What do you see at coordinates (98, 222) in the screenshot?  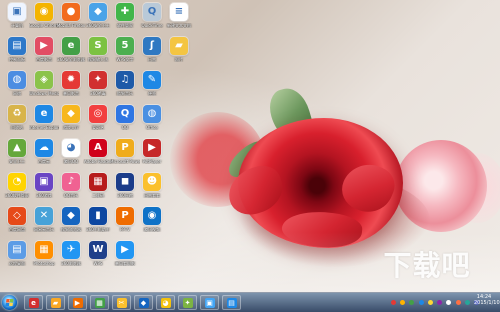 I see `desktop-shortcut: ▮ 360手机助手` at bounding box center [98, 222].